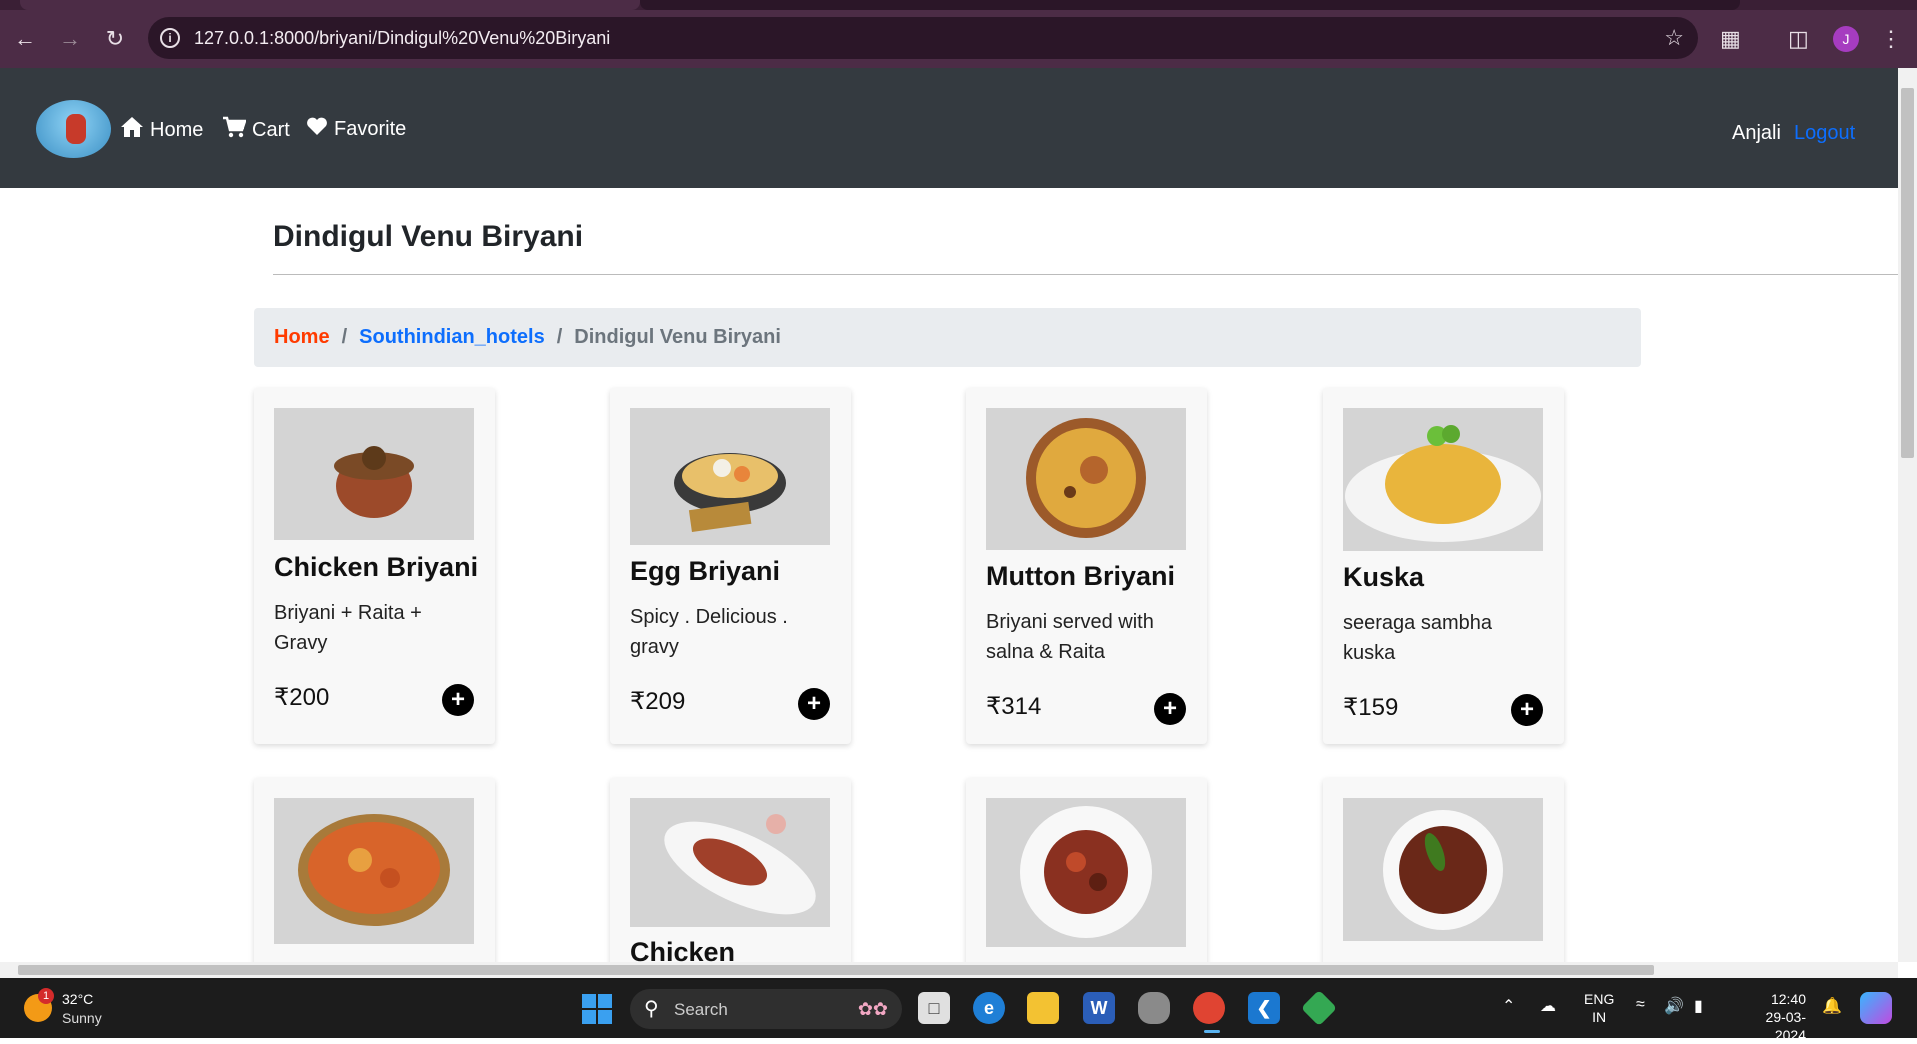 This screenshot has width=1917, height=1044. What do you see at coordinates (73, 129) in the screenshot?
I see `site-logo` at bounding box center [73, 129].